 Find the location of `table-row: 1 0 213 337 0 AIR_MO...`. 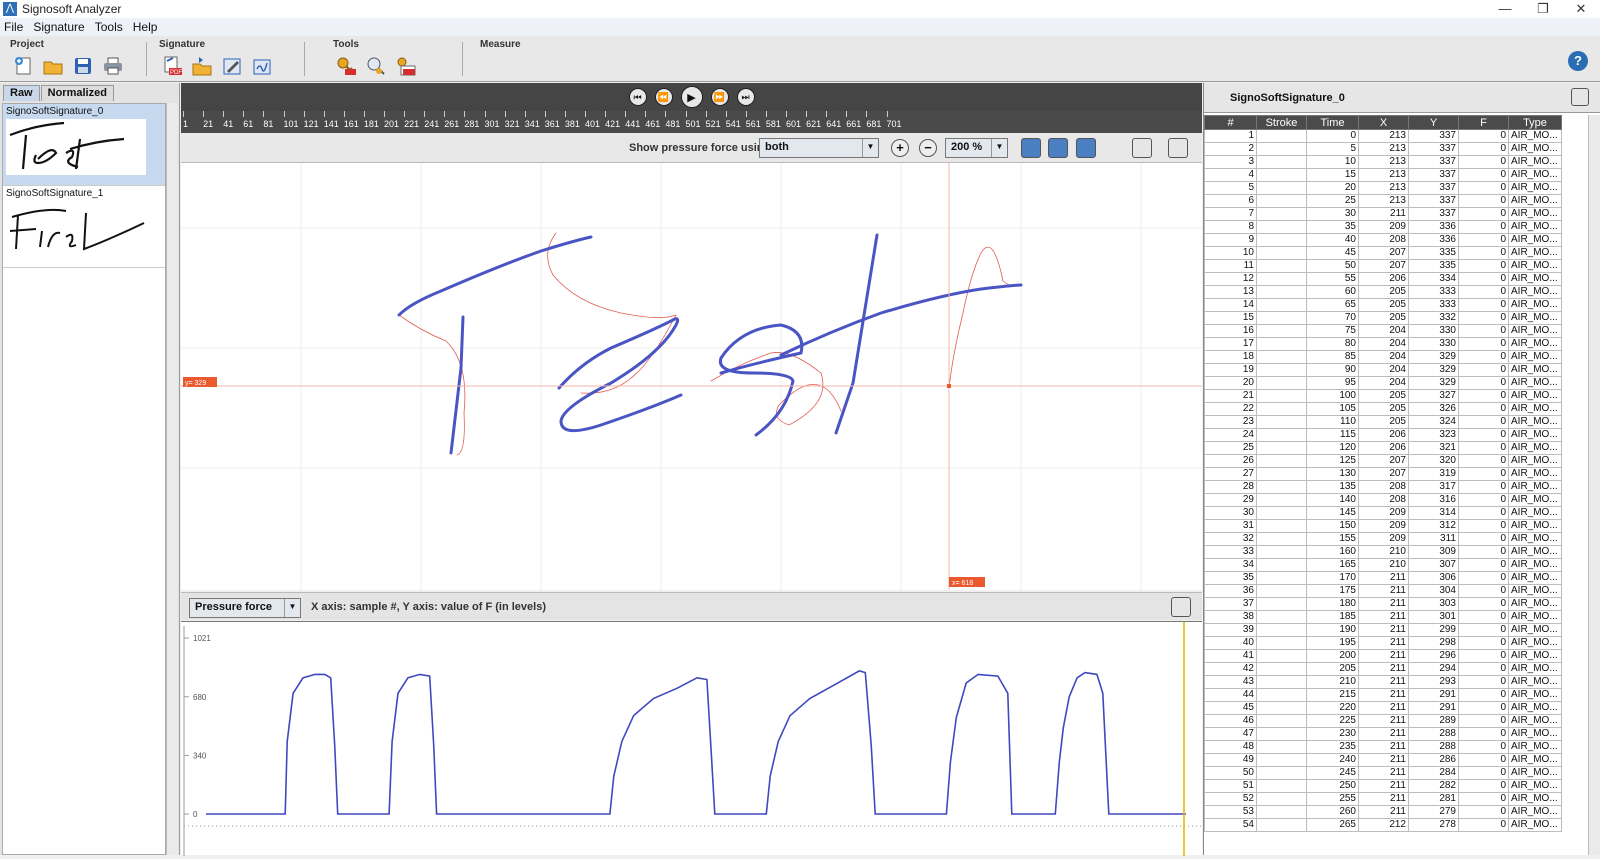

table-row: 1 0 213 337 0 AIR_MO... is located at coordinates (1383, 136).